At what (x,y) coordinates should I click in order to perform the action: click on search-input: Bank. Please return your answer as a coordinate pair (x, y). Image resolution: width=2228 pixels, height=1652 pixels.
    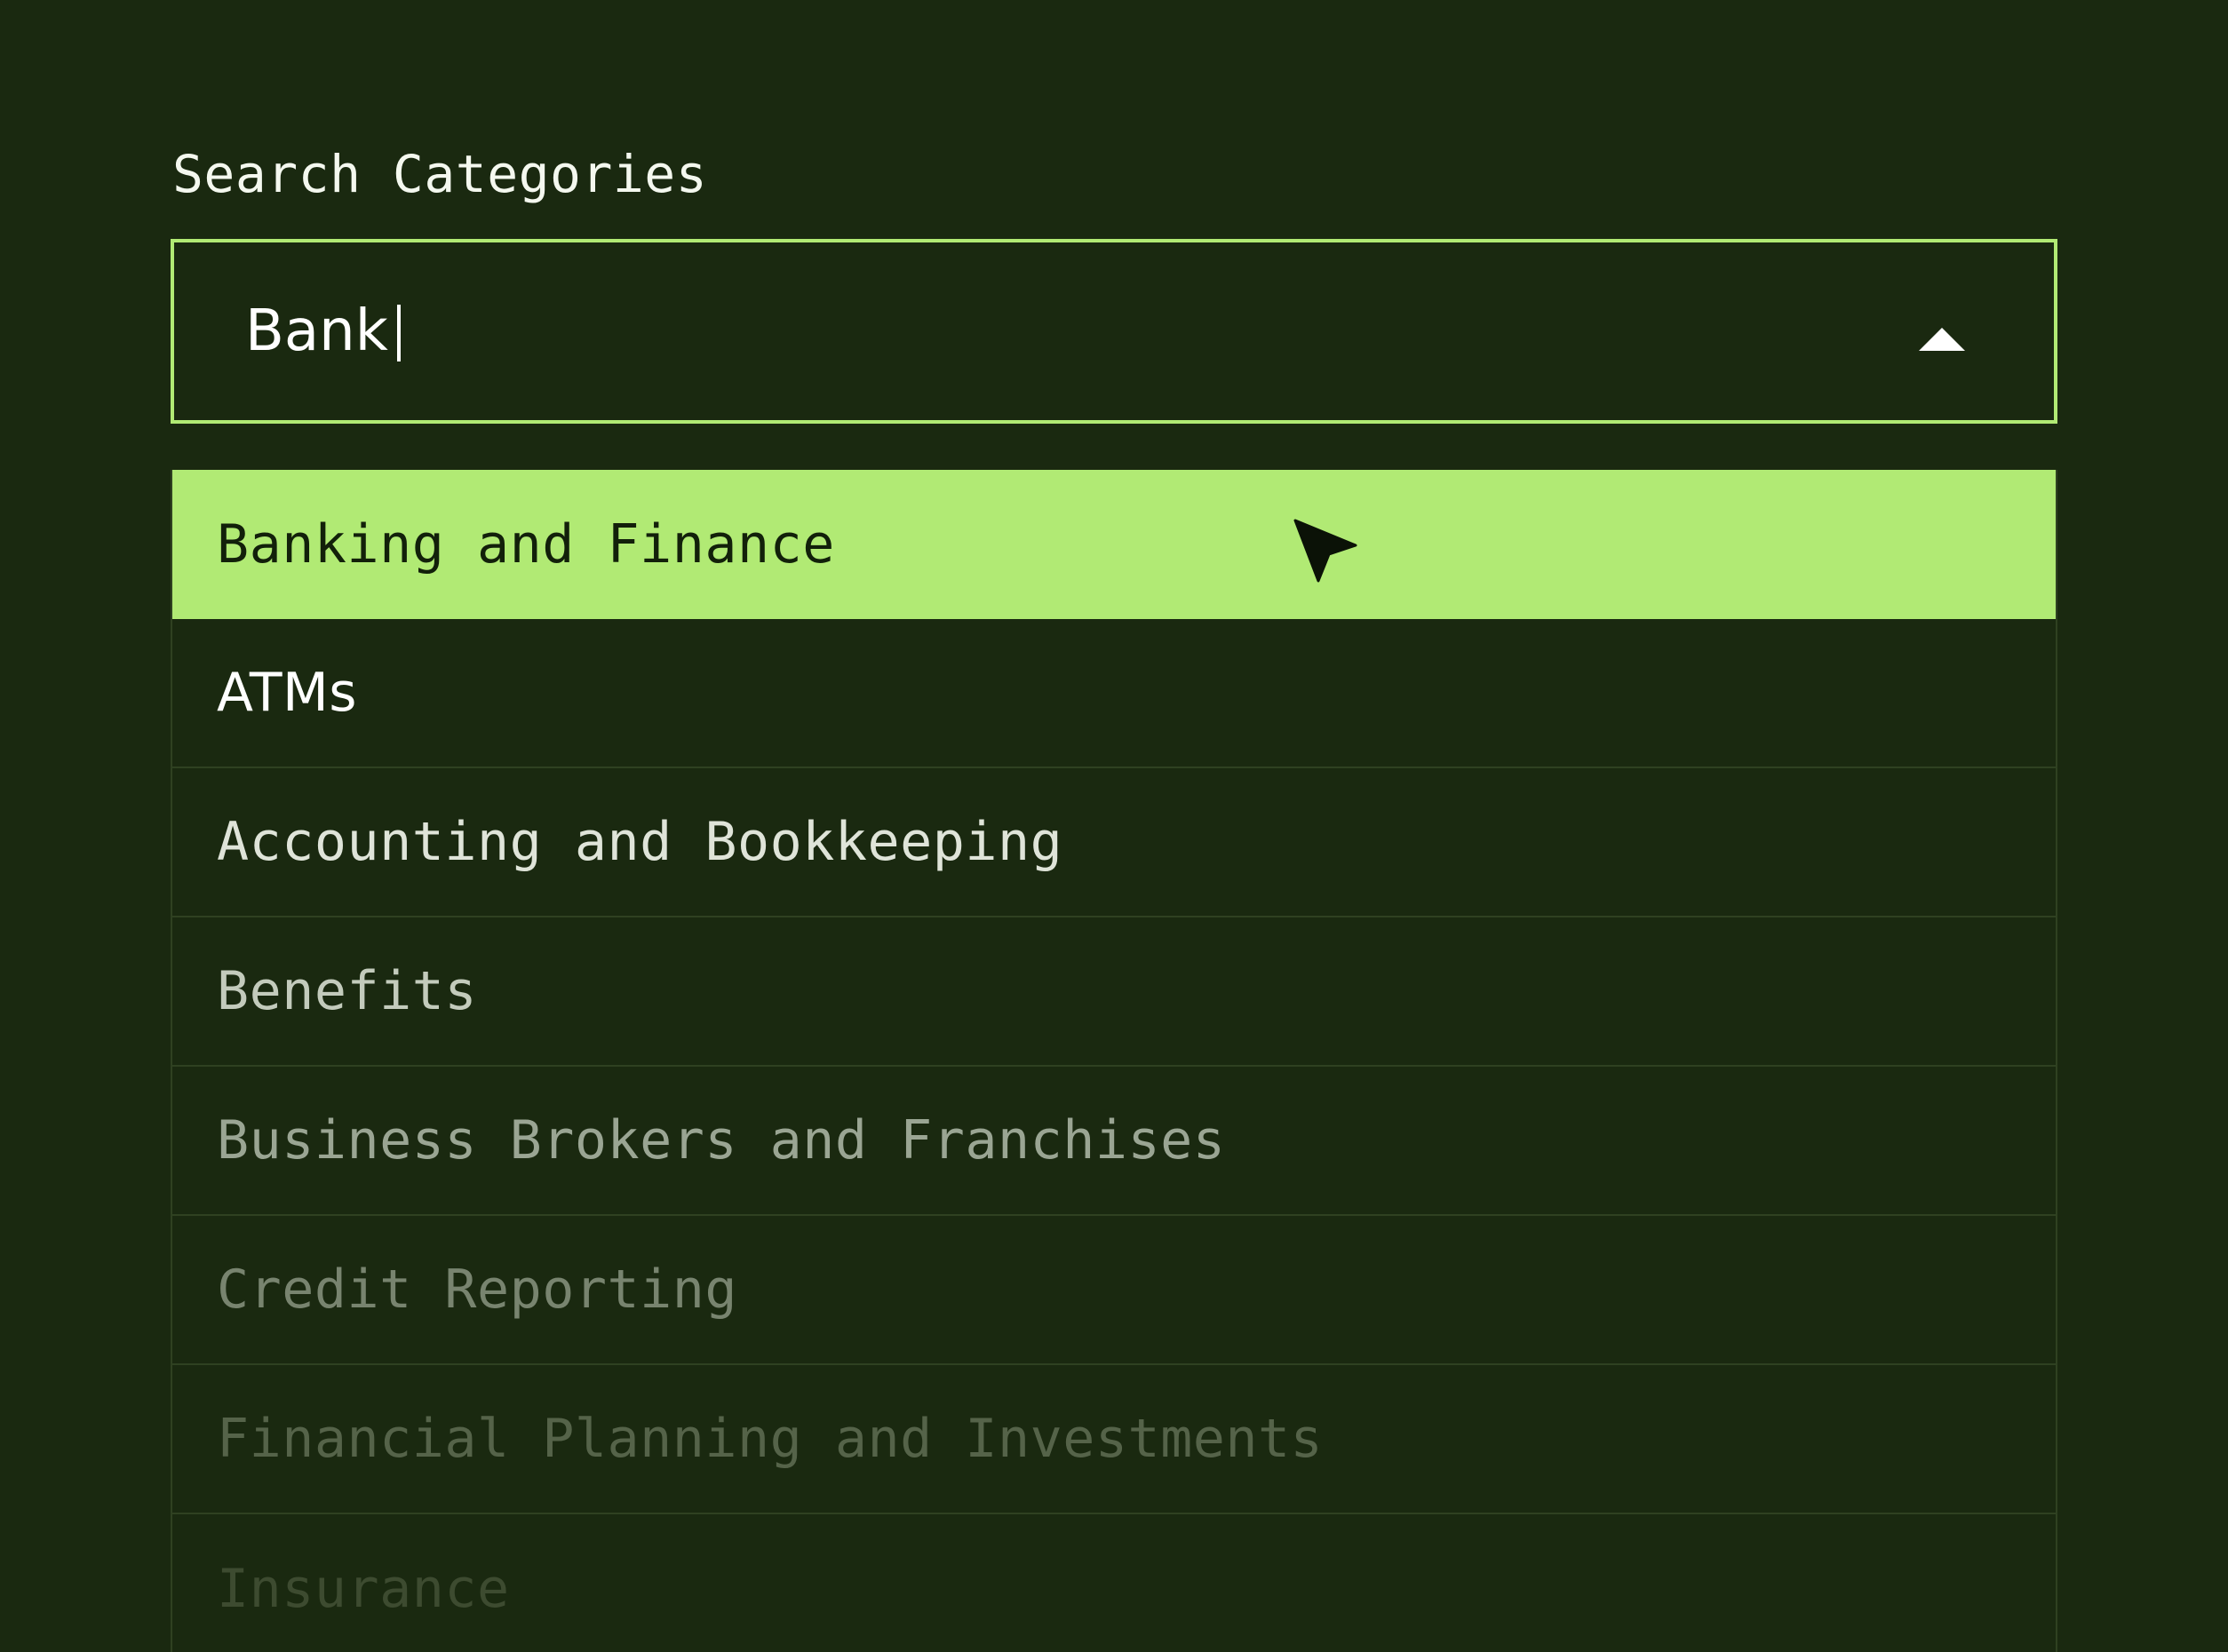
    Looking at the image, I should click on (316, 331).